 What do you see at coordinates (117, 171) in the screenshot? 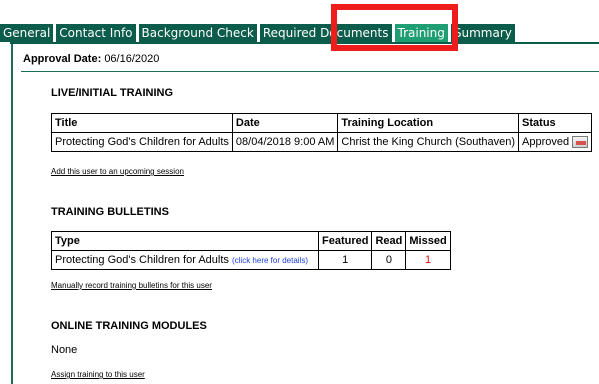
I see `add-to-session-link: Add this user to an upcoming session` at bounding box center [117, 171].